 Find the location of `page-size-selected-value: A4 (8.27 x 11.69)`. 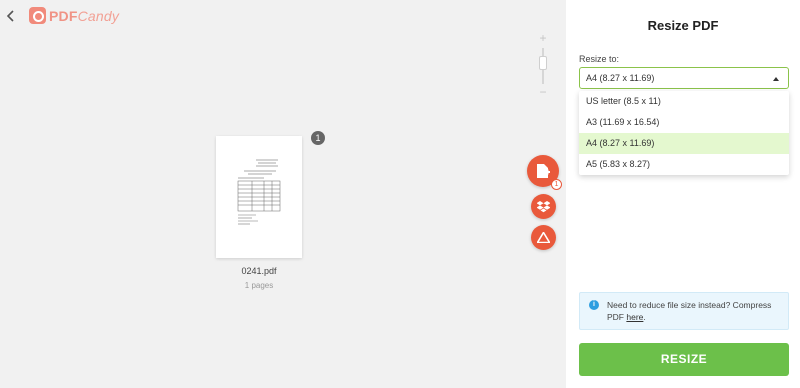

page-size-selected-value: A4 (8.27 x 11.69) is located at coordinates (620, 78).